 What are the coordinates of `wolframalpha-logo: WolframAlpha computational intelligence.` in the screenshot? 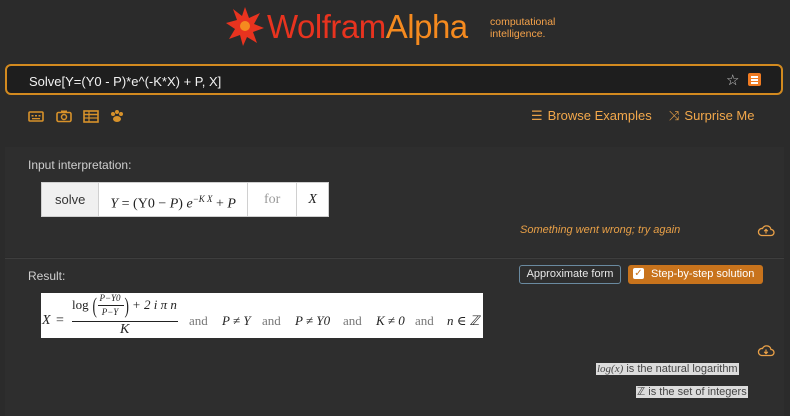 It's located at (395, 26).